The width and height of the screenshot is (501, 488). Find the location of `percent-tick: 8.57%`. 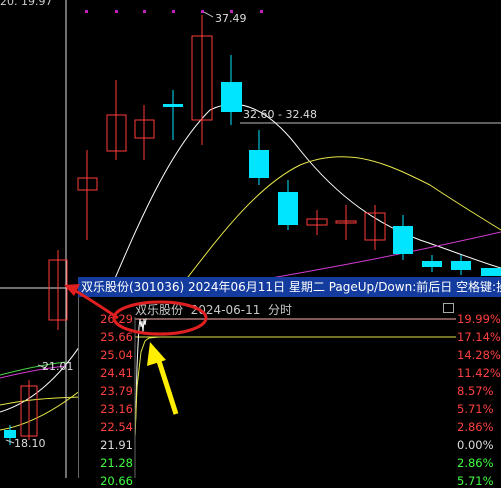

percent-tick: 8.57% is located at coordinates (475, 391).